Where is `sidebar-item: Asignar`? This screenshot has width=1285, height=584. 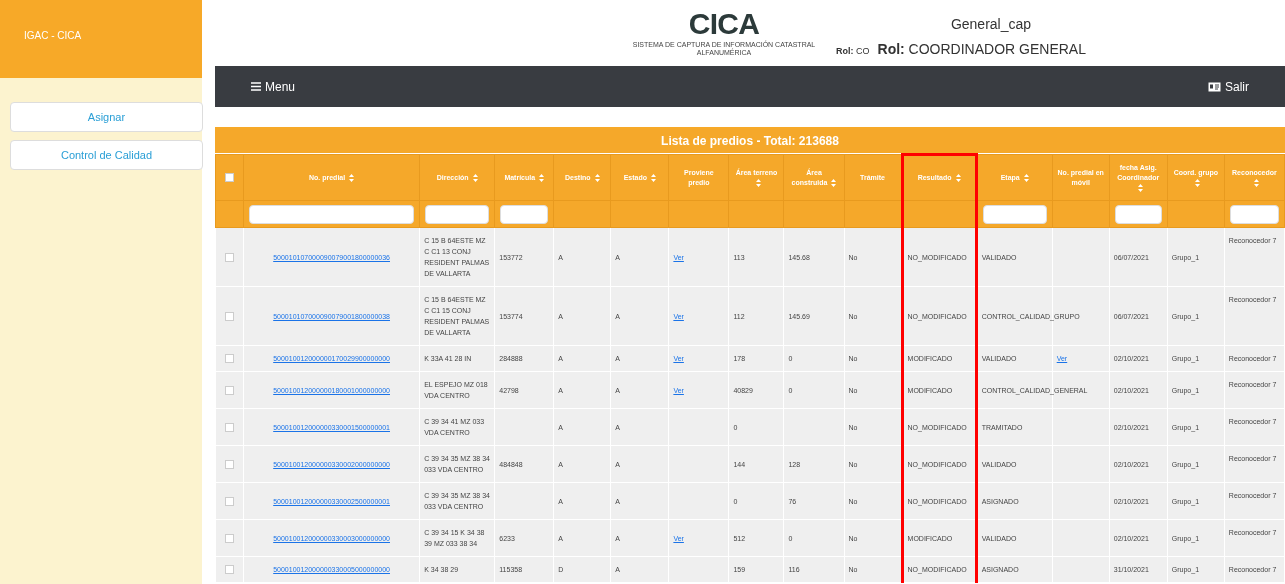 sidebar-item: Asignar is located at coordinates (106, 117).